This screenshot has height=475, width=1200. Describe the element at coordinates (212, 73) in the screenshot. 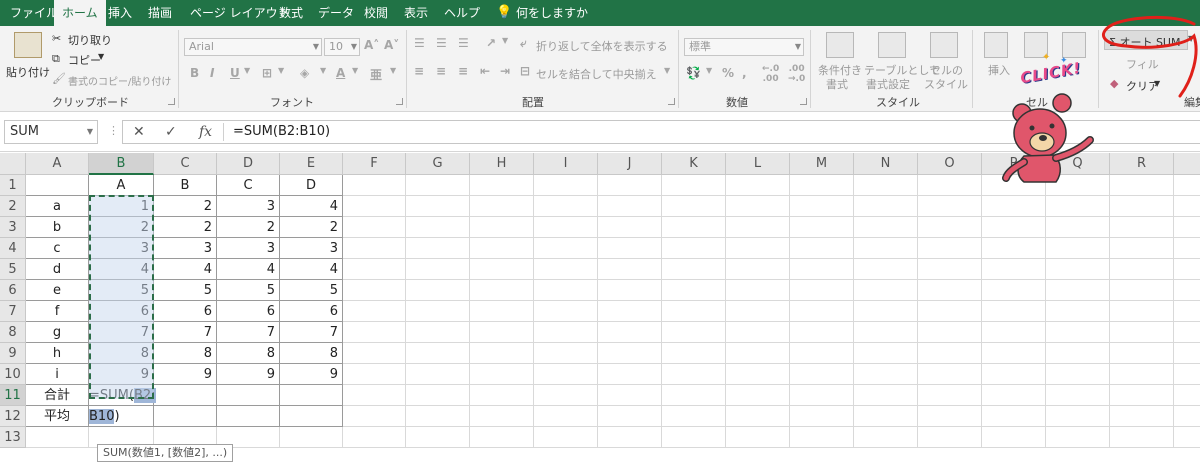

I see `italic-button: I` at that location.